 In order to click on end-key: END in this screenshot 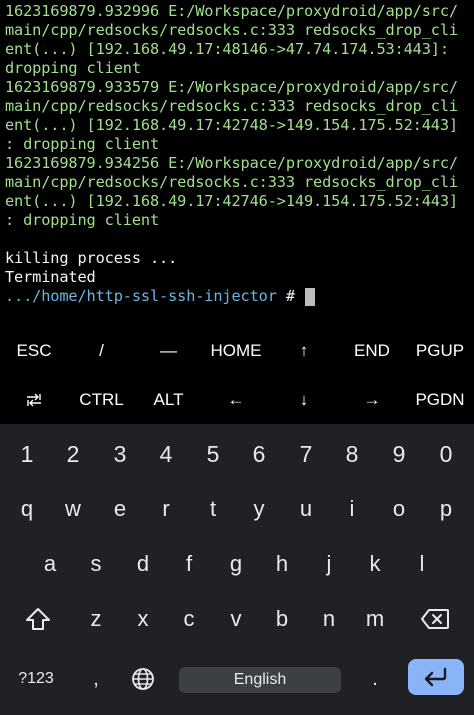, I will do `click(372, 350)`.